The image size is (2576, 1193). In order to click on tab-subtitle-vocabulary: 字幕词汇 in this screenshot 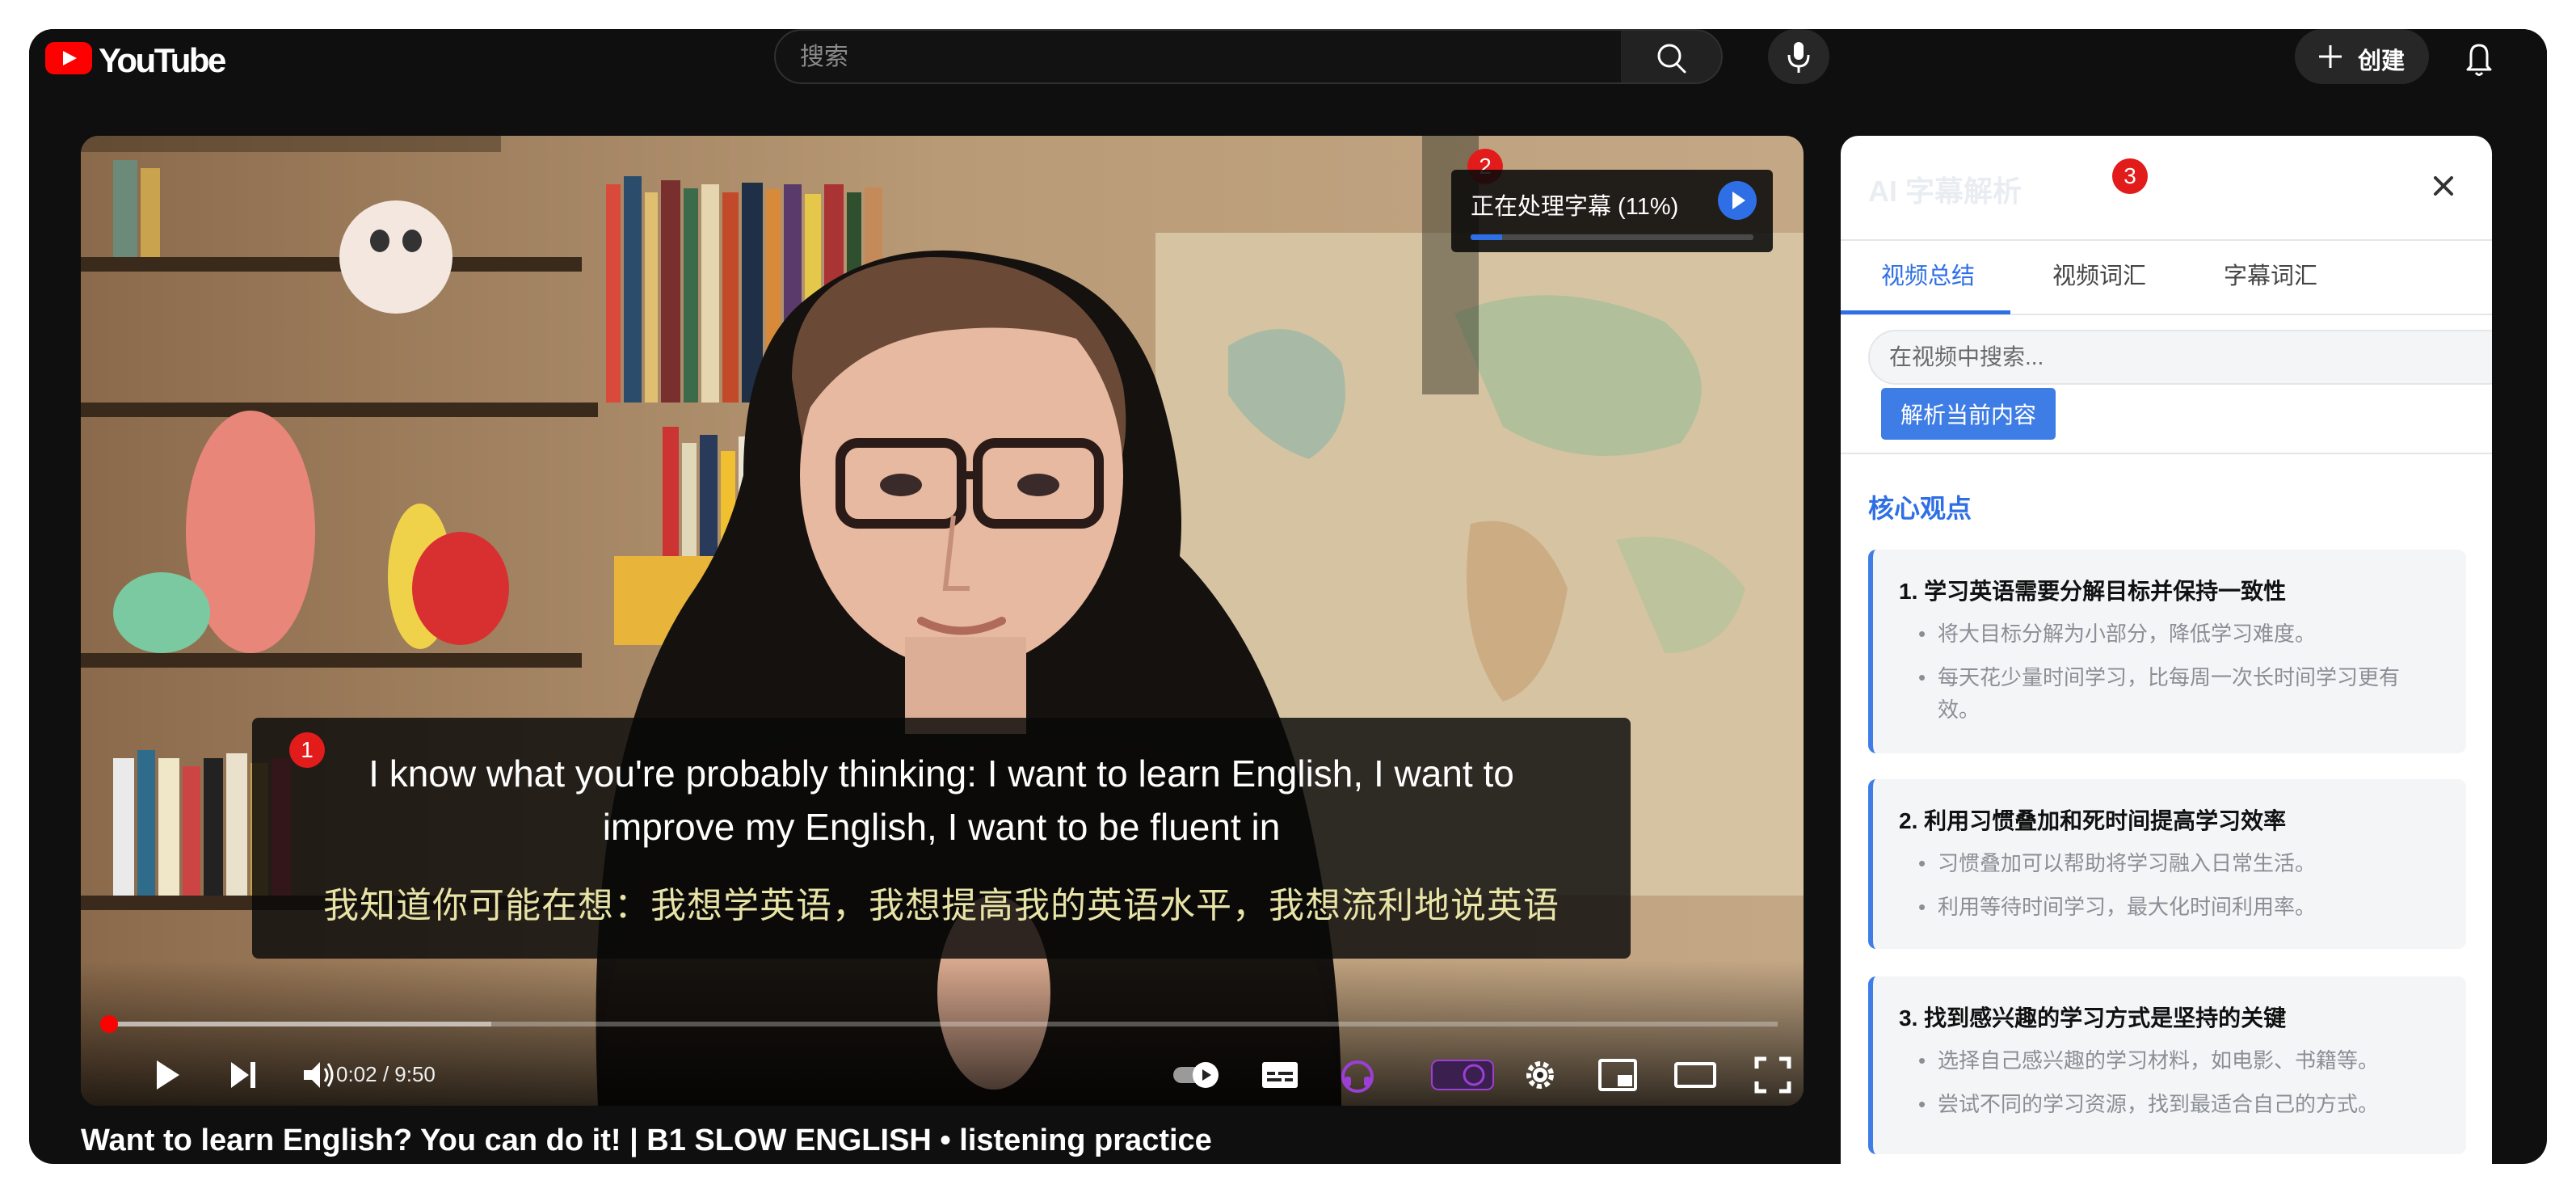, I will do `click(2270, 274)`.